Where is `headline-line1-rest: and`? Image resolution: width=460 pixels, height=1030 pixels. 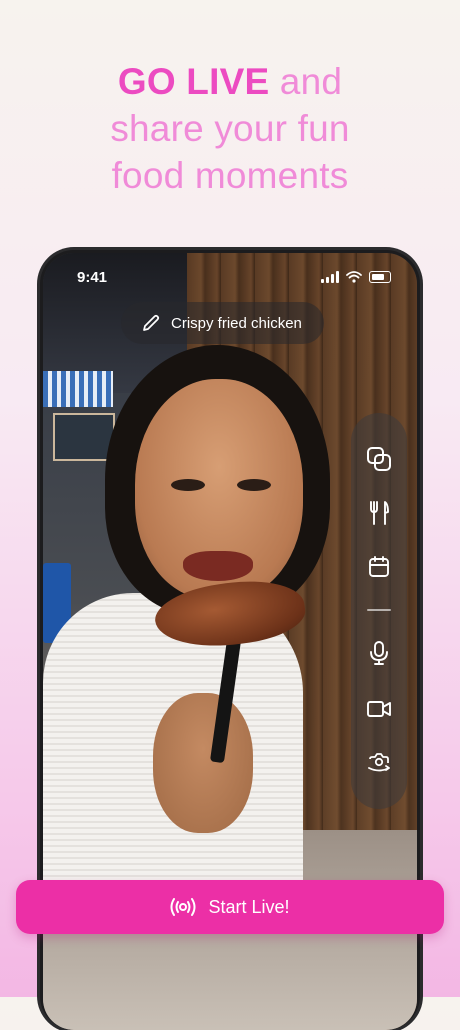 headline-line1-rest: and is located at coordinates (306, 81).